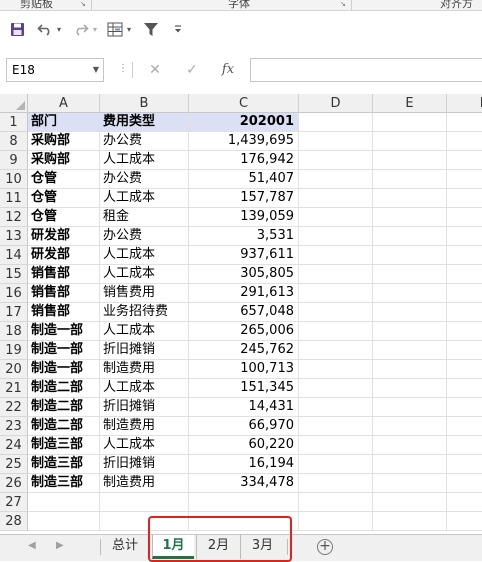  Describe the element at coordinates (14, 293) in the screenshot. I see `row-header: 16` at that location.